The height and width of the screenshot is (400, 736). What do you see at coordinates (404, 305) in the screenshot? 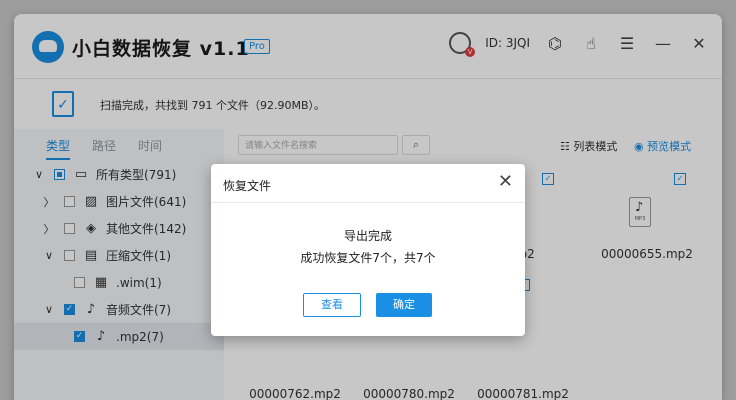
I see `ok-button: 确定` at bounding box center [404, 305].